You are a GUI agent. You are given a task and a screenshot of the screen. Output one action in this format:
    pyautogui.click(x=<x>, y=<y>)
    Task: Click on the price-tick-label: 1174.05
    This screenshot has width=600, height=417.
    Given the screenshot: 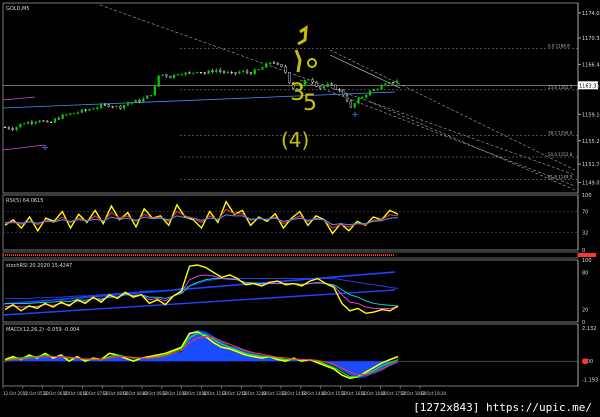 What is the action you would take?
    pyautogui.click(x=591, y=14)
    